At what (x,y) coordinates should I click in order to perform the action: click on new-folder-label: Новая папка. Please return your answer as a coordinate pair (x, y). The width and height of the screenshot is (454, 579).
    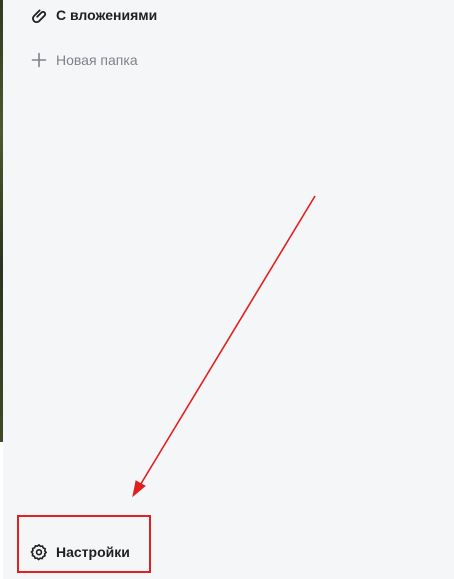
    Looking at the image, I should click on (97, 60).